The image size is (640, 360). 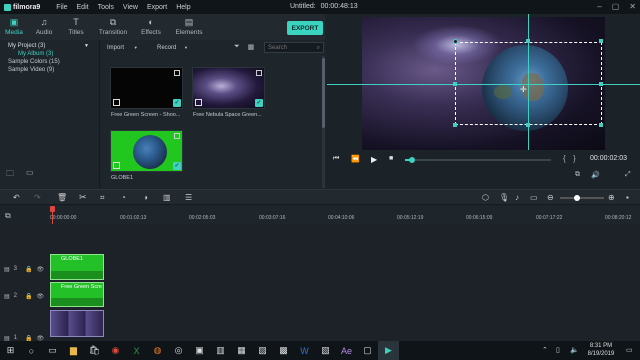 What do you see at coordinates (16, 197) in the screenshot?
I see `undo-icon: ↶` at bounding box center [16, 197].